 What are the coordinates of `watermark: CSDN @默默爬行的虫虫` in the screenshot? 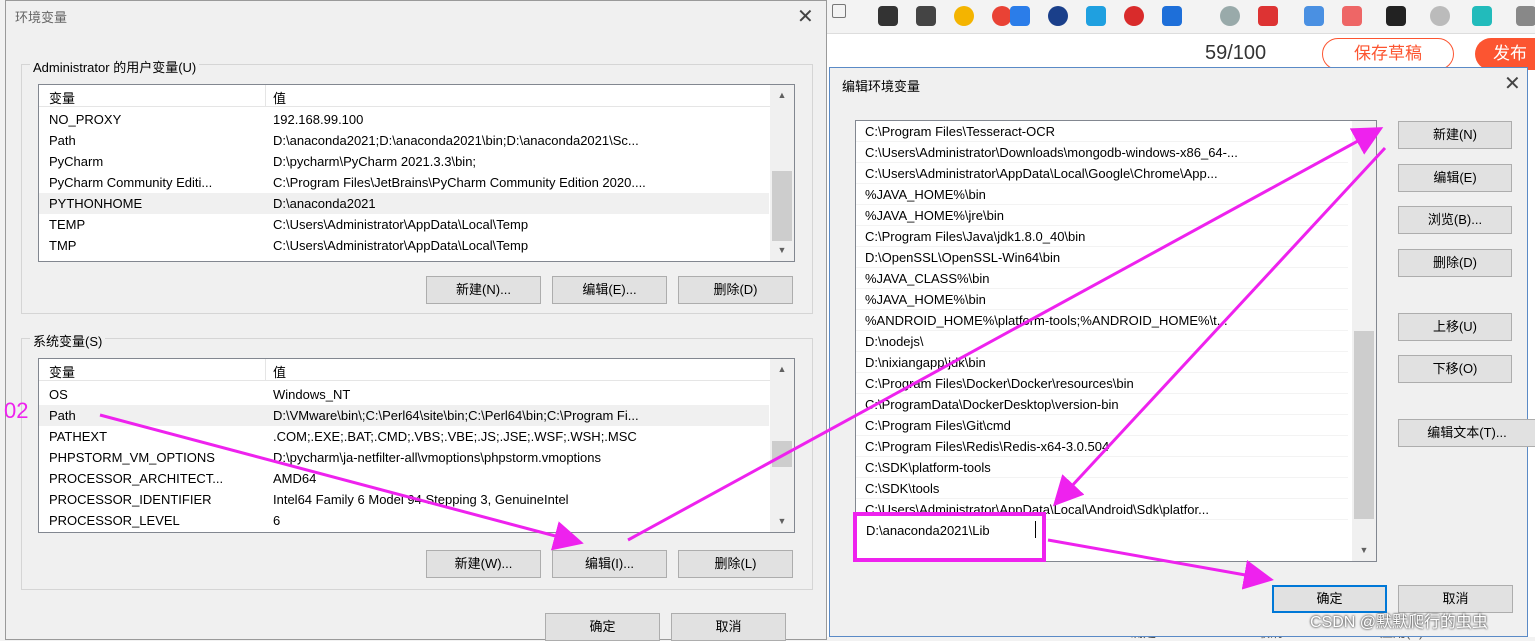 It's located at (1399, 622).